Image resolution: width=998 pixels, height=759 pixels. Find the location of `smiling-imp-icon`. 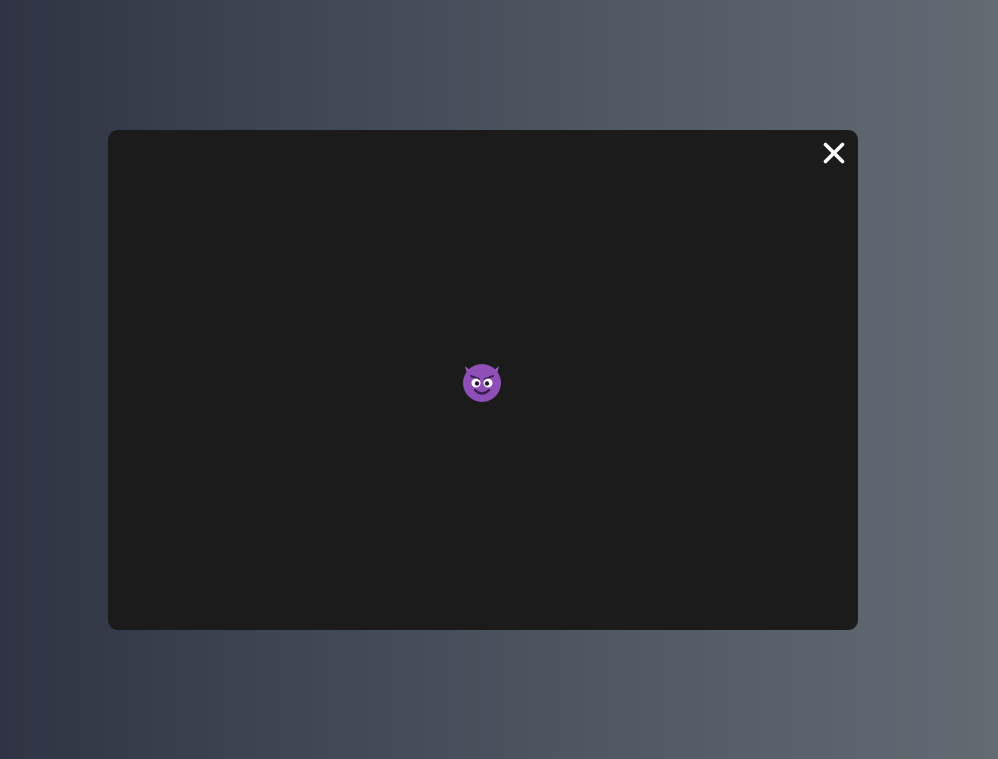

smiling-imp-icon is located at coordinates (482, 382).